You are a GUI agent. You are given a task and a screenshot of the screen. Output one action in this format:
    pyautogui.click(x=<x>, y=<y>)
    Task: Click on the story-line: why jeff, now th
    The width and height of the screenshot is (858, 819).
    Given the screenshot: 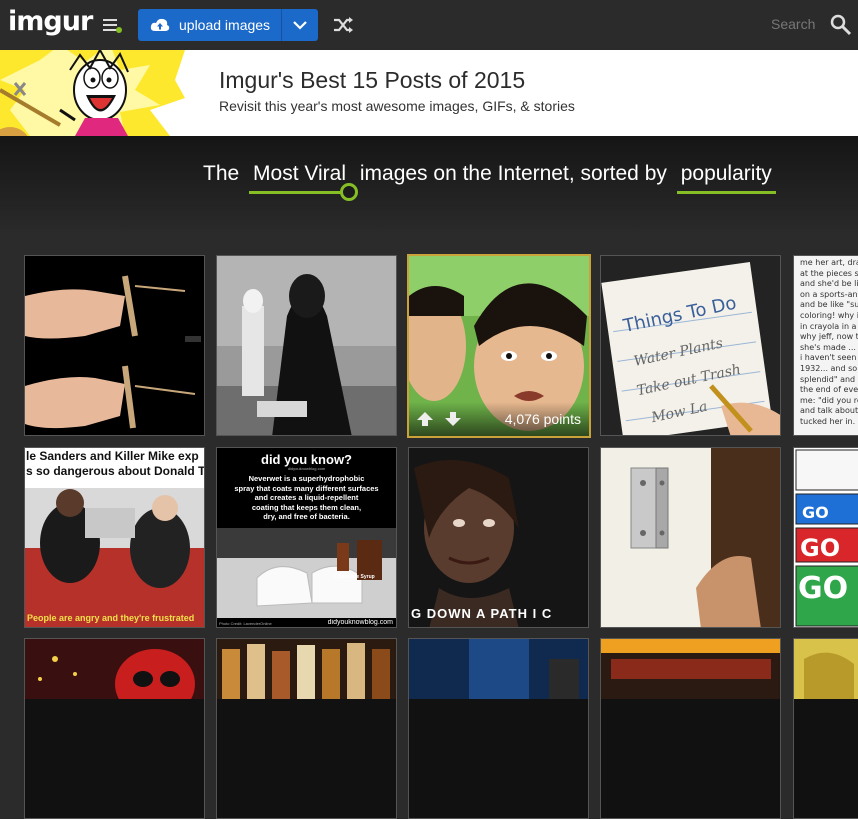 What is the action you would take?
    pyautogui.click(x=829, y=337)
    